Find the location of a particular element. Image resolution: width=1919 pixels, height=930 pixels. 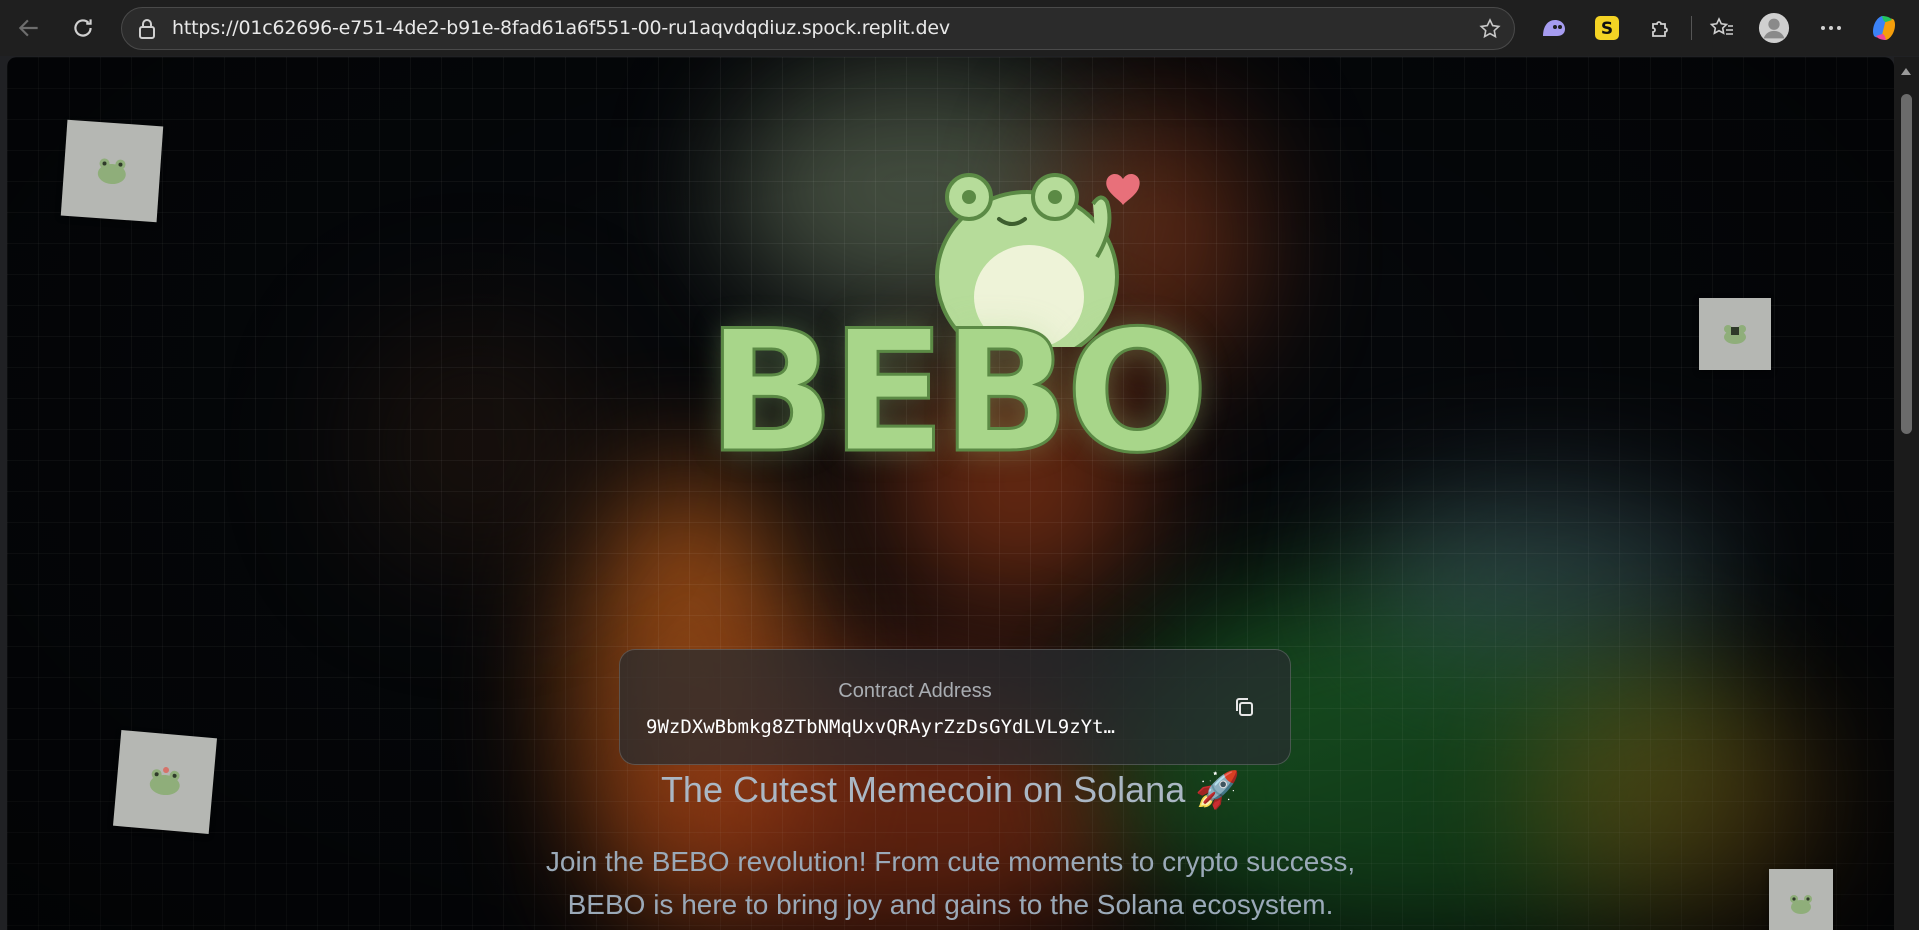

s-extension-icon: S is located at coordinates (1607, 28).